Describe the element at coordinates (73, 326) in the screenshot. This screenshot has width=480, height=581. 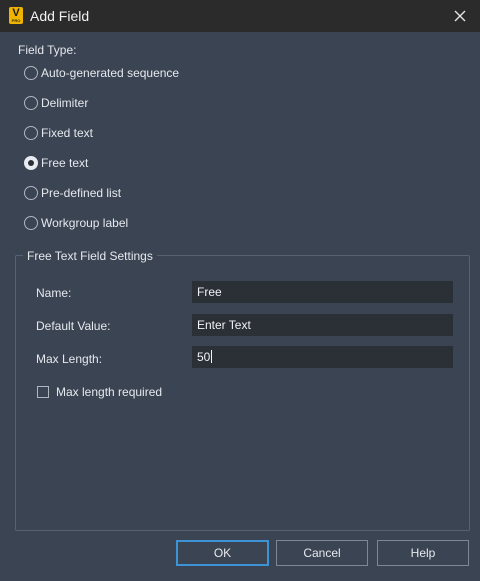
I see `default-value-label: Default Value:` at that location.